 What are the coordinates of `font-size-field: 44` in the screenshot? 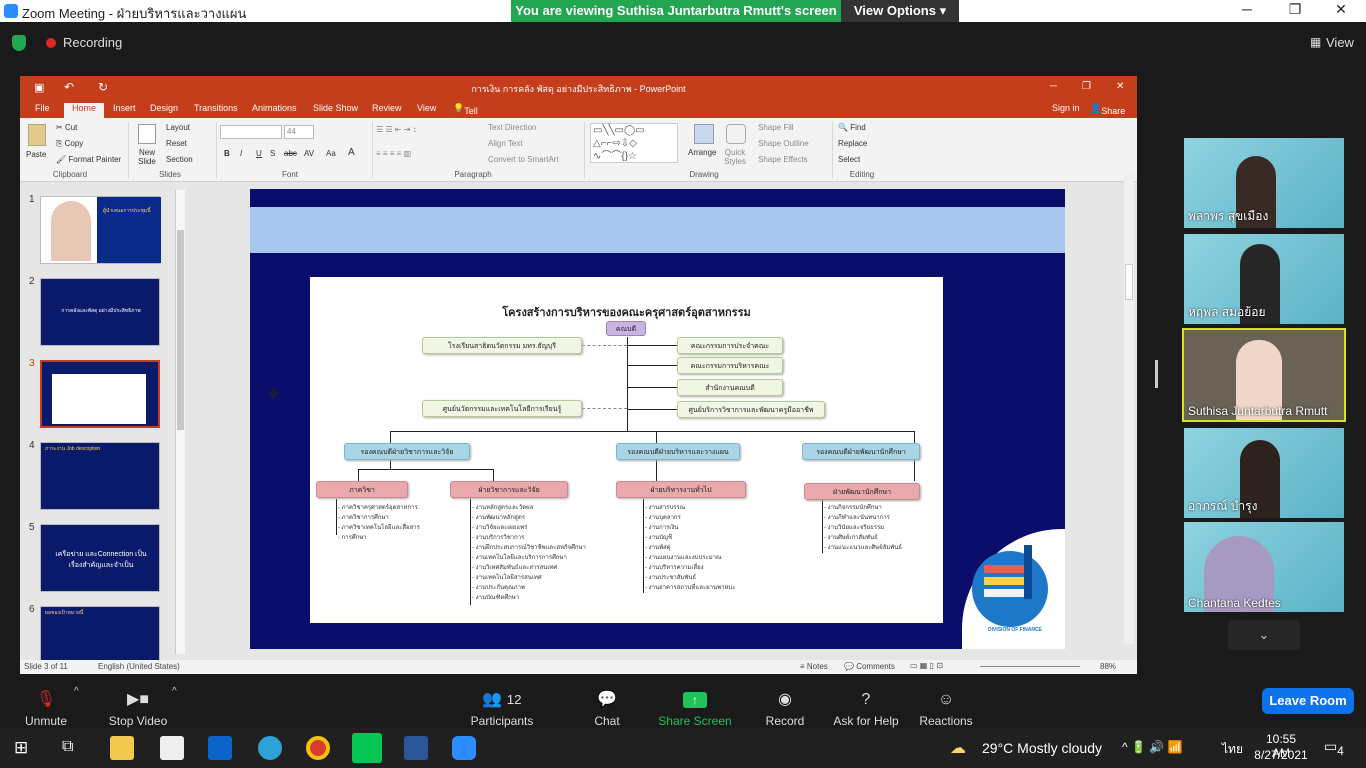 It's located at (299, 132).